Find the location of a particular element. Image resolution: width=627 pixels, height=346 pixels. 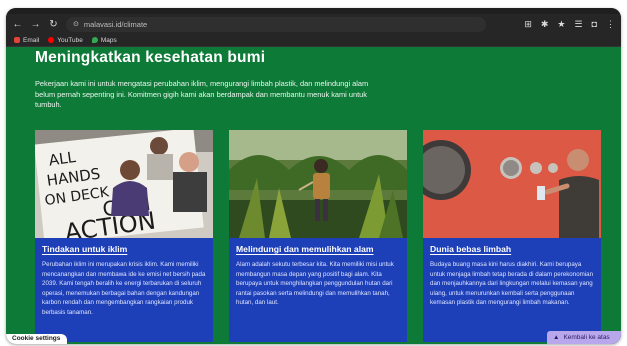

extension-icon: ✱ is located at coordinates (545, 24).